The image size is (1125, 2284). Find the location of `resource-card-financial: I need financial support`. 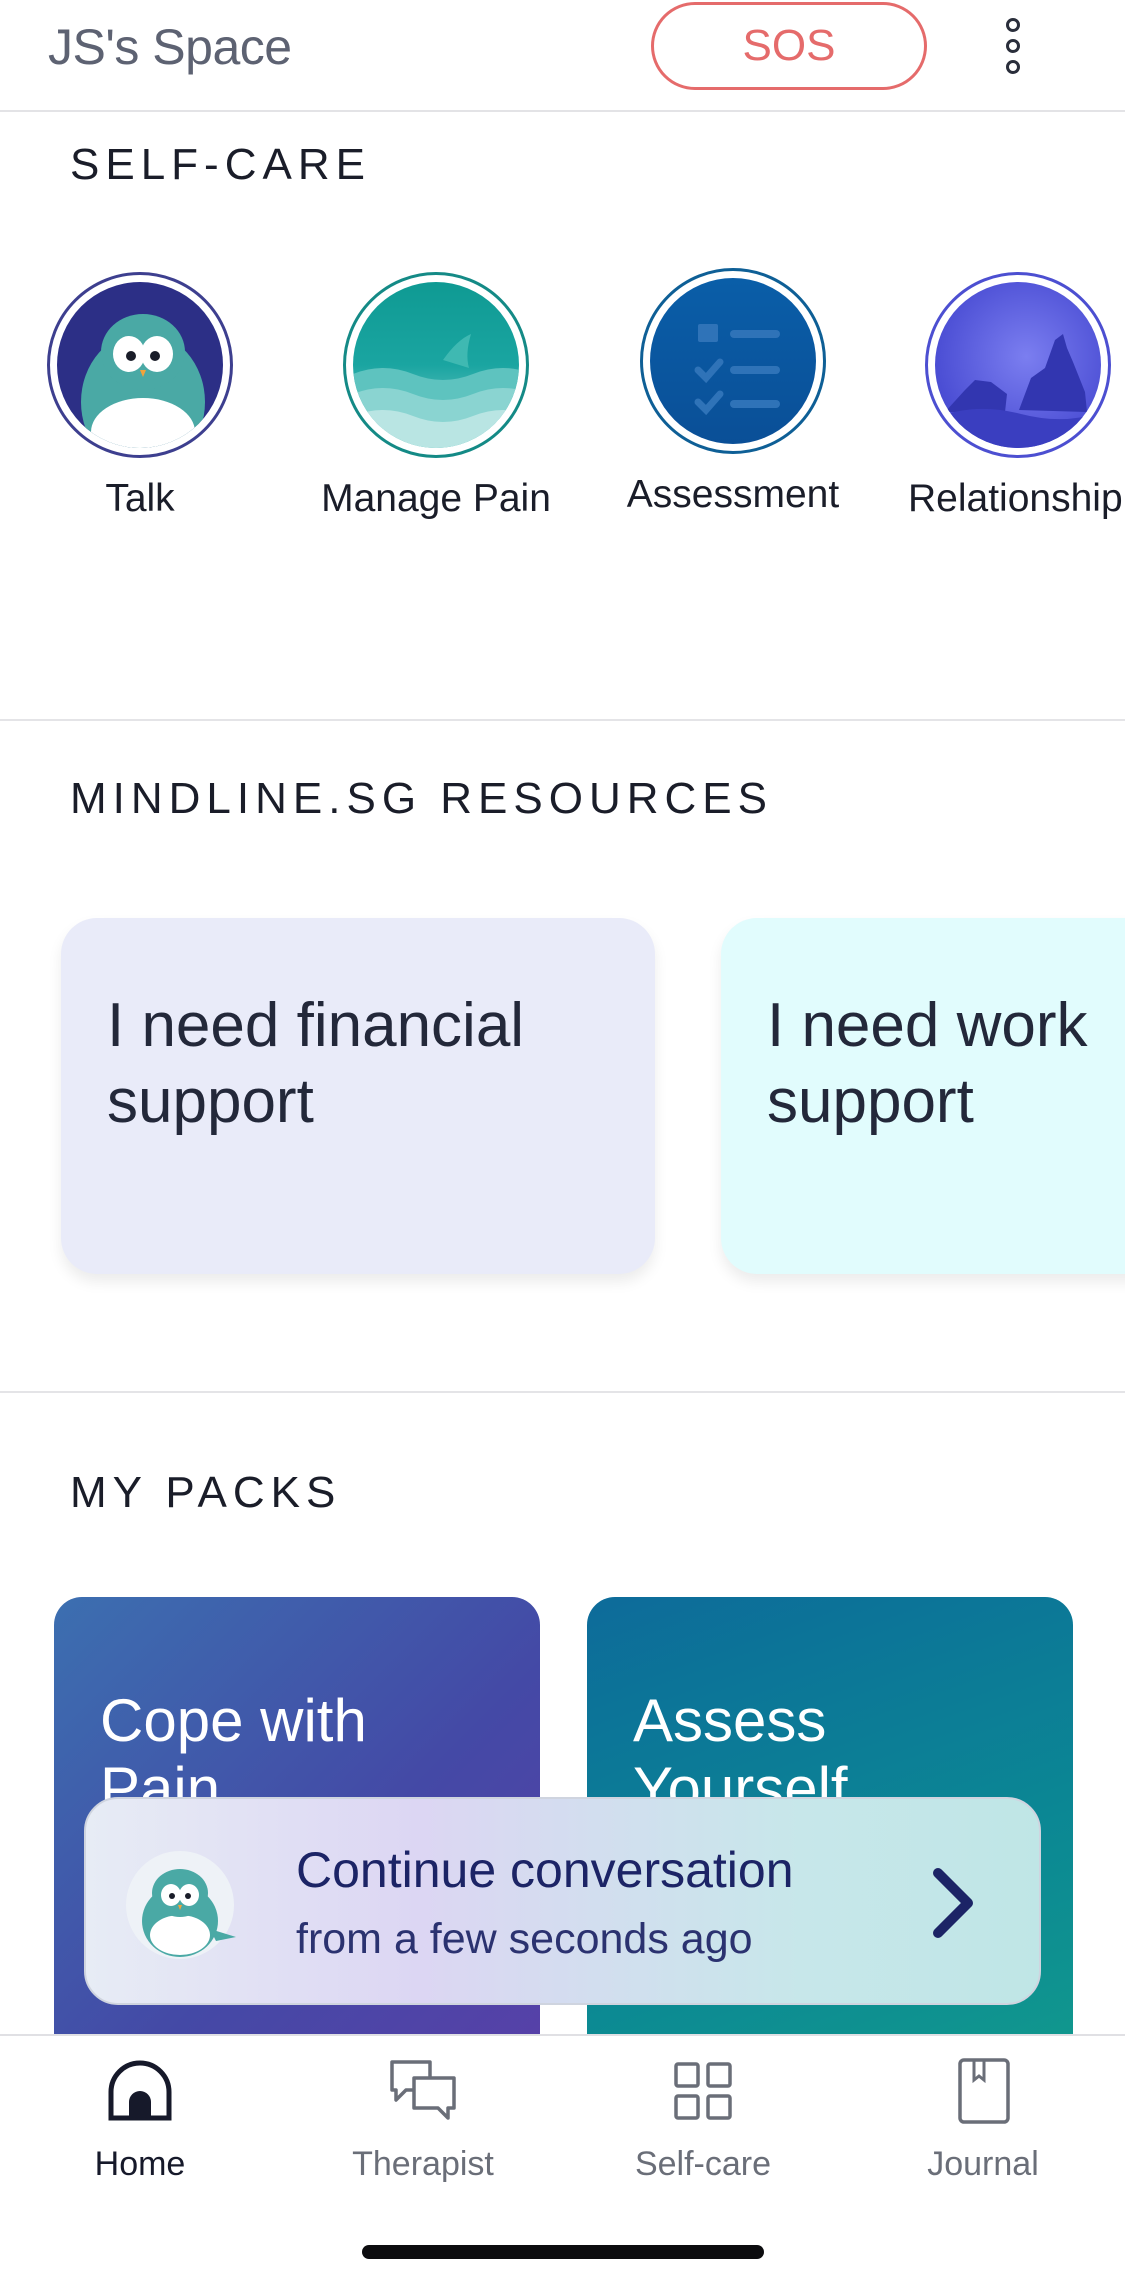

resource-card-financial: I need financial support is located at coordinates (358, 1096).